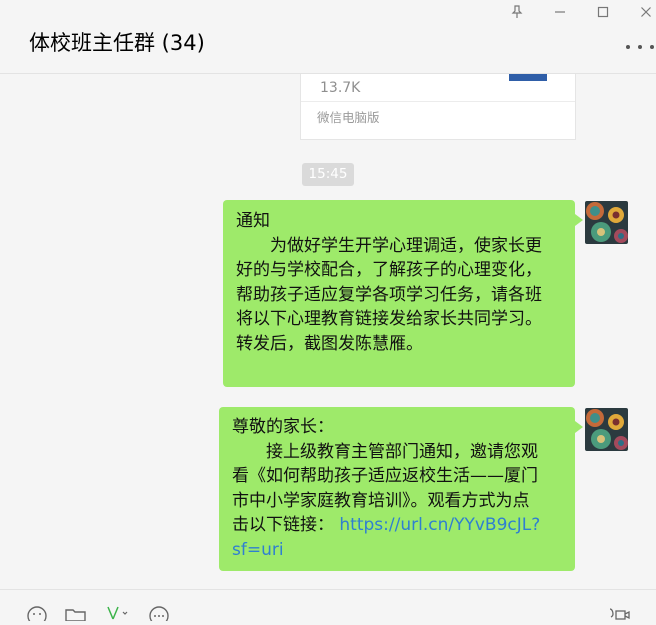 The image size is (656, 625). What do you see at coordinates (385, 476) in the screenshot?
I see `message-line: 看《如何帮助孩子适应返校生活——厦门` at bounding box center [385, 476].